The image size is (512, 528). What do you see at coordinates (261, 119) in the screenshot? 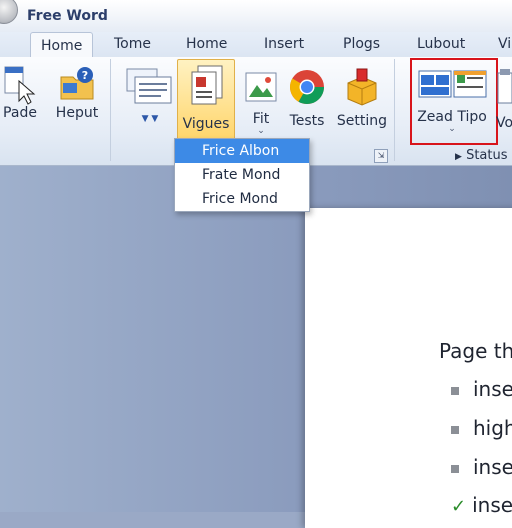
I see `fit-label: Fit` at bounding box center [261, 119].